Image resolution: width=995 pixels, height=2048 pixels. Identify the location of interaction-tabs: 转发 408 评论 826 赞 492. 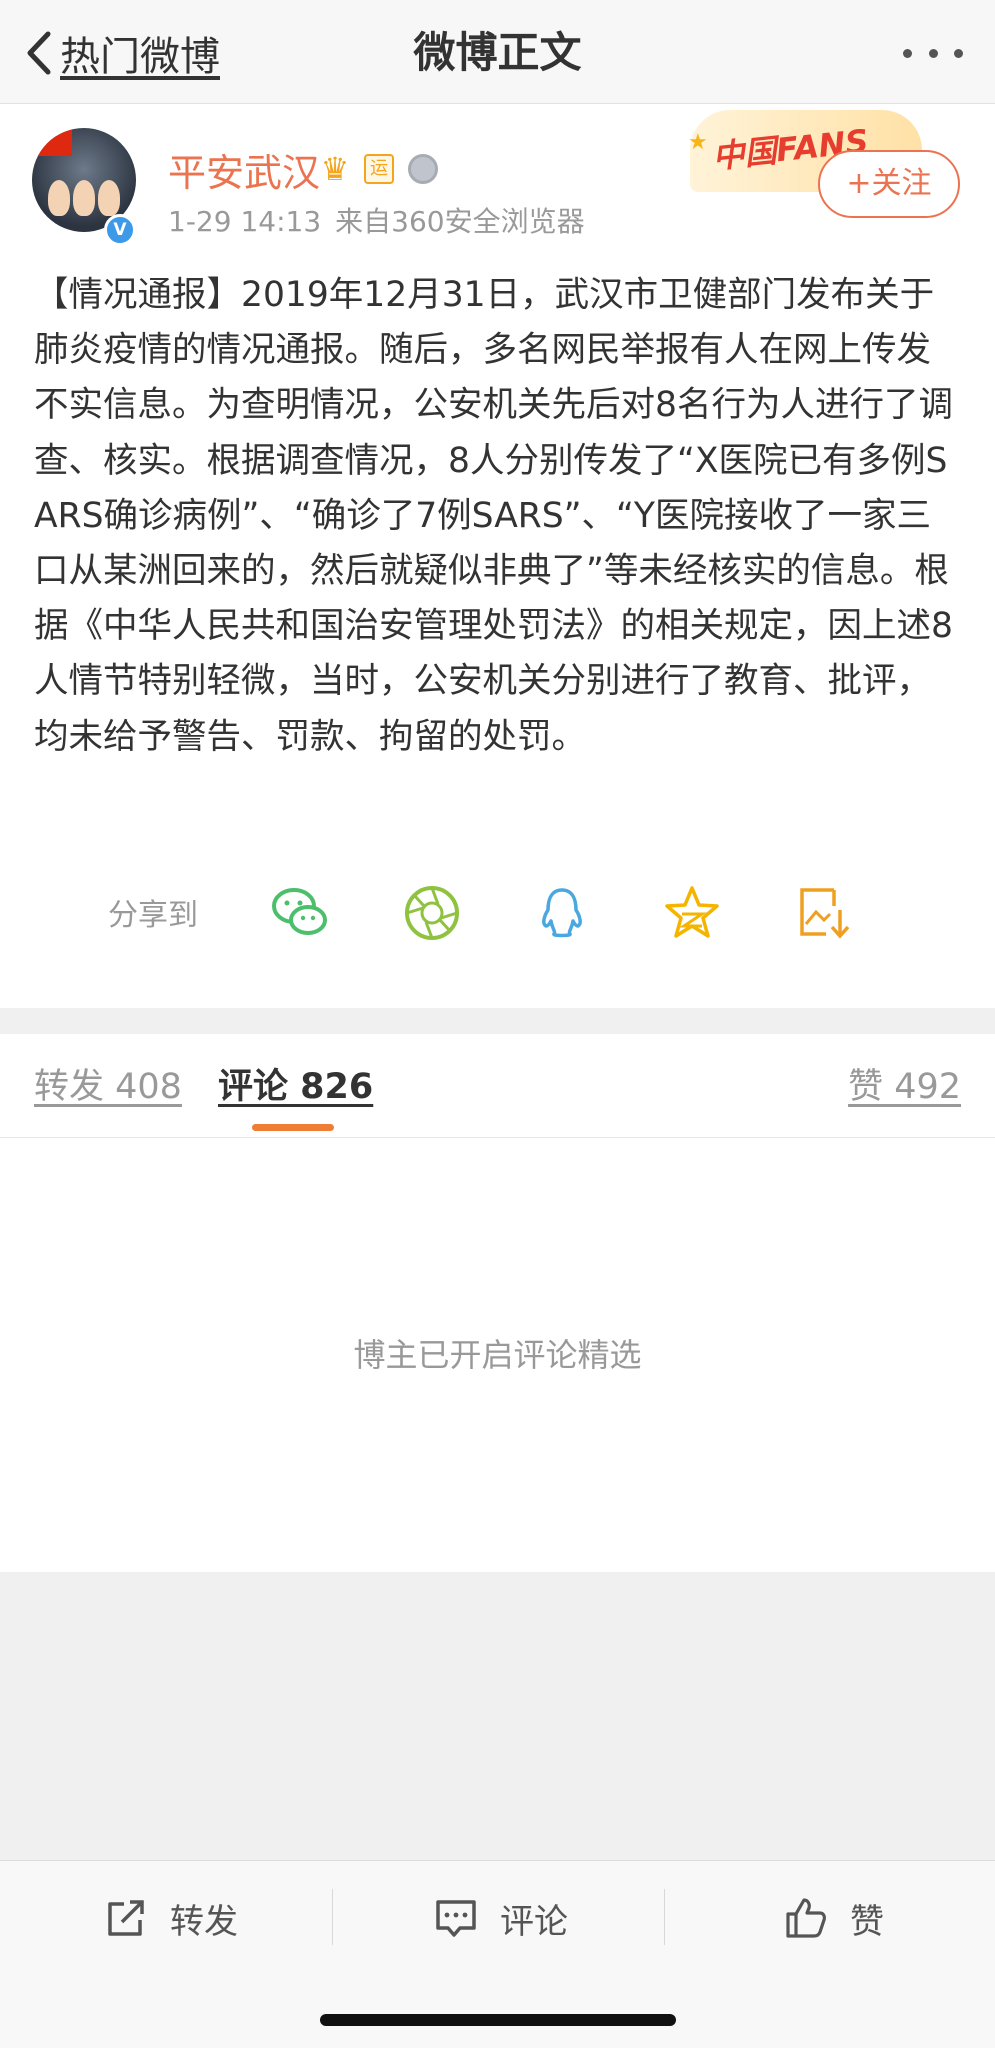
(497, 1086).